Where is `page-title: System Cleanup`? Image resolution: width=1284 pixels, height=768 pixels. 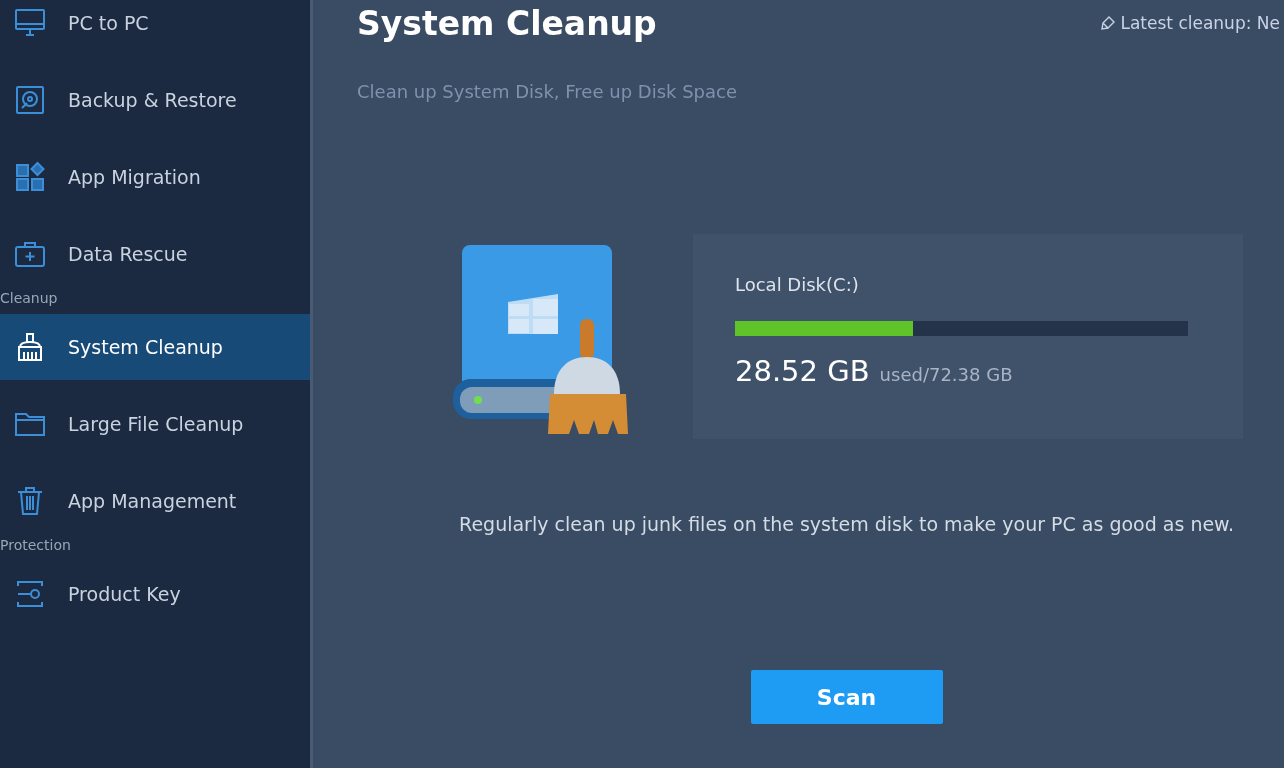 page-title: System Cleanup is located at coordinates (507, 23).